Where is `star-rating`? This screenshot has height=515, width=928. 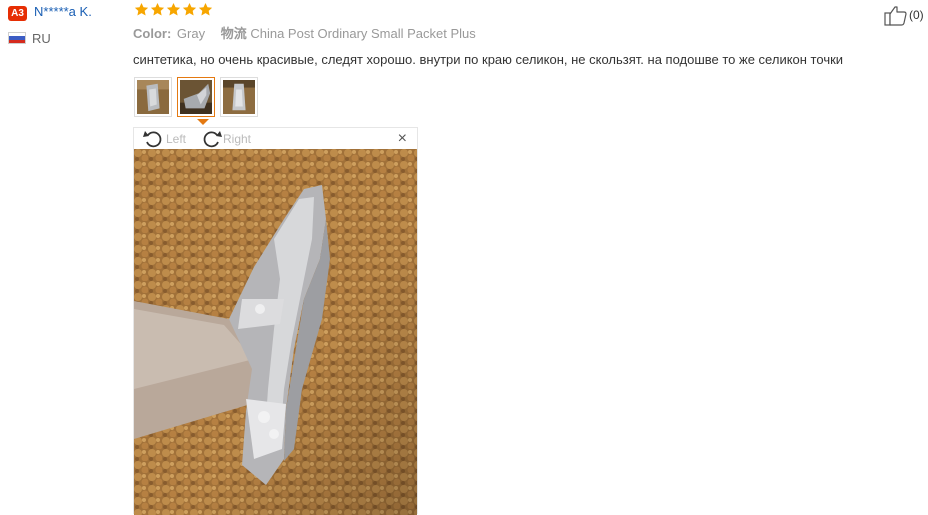
star-rating is located at coordinates (174, 12).